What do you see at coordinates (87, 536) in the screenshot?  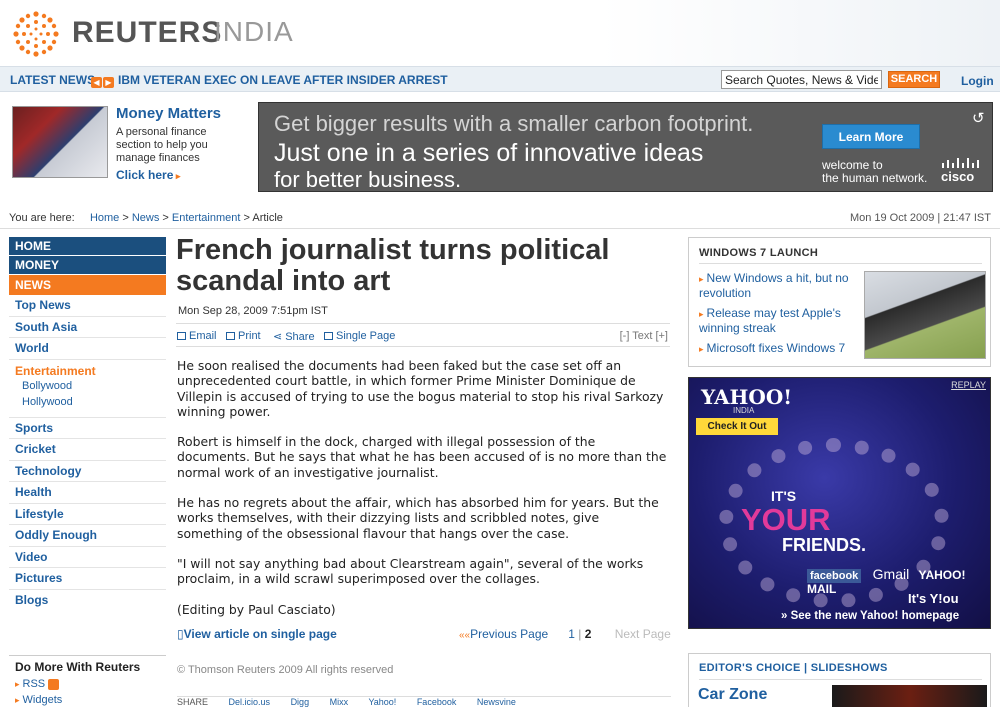 I see `nav-oddly-enough: Oddly Enough` at bounding box center [87, 536].